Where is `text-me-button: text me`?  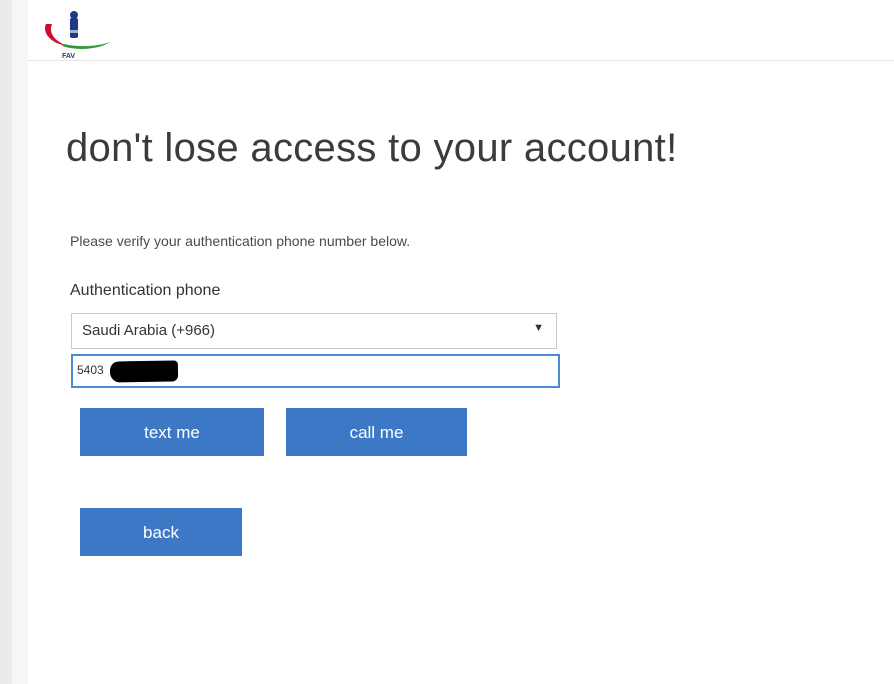
text-me-button: text me is located at coordinates (172, 432).